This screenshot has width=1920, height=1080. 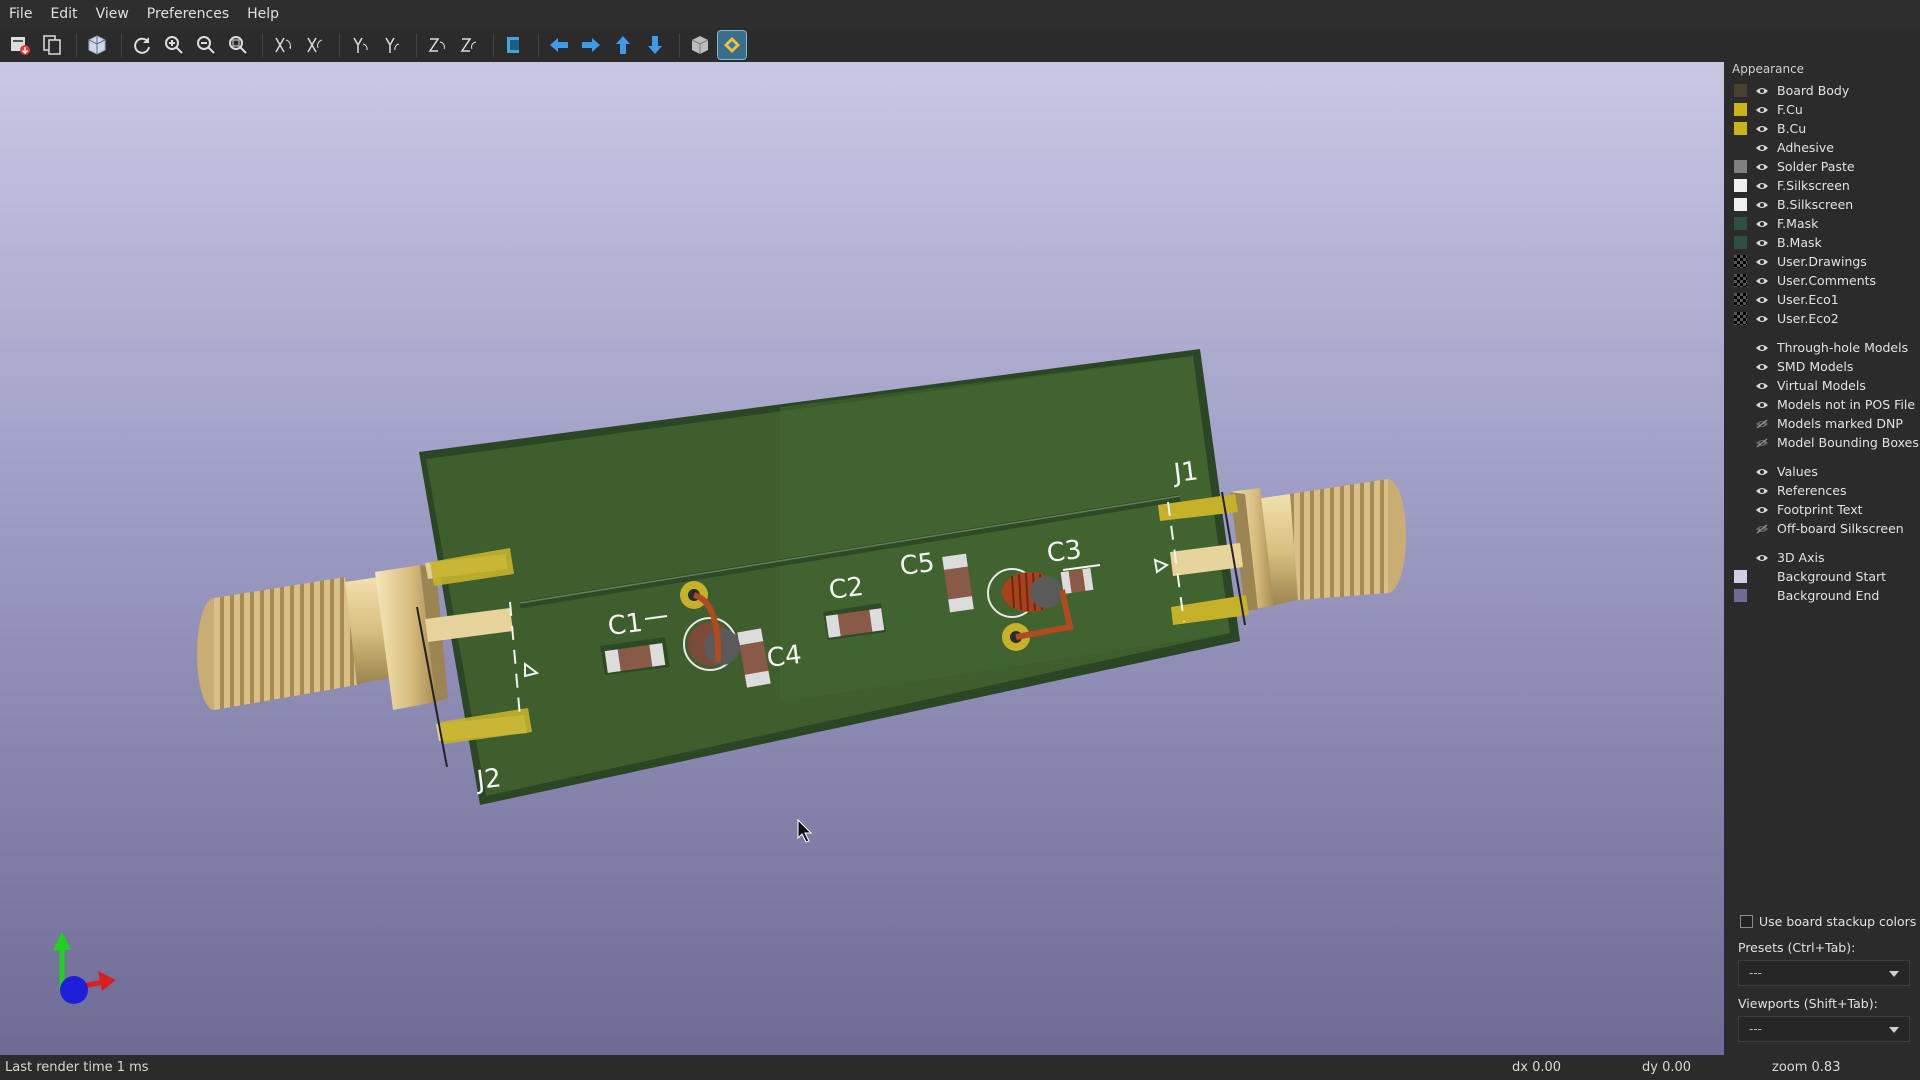 I want to click on presets-dropdown: ---, so click(x=1824, y=973).